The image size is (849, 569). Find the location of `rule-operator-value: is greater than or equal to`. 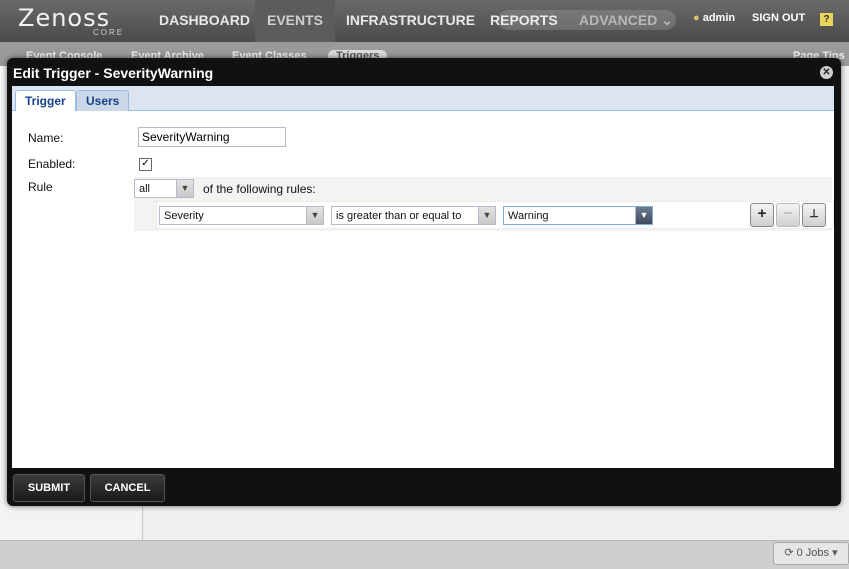

rule-operator-value: is greater than or equal to is located at coordinates (399, 216).